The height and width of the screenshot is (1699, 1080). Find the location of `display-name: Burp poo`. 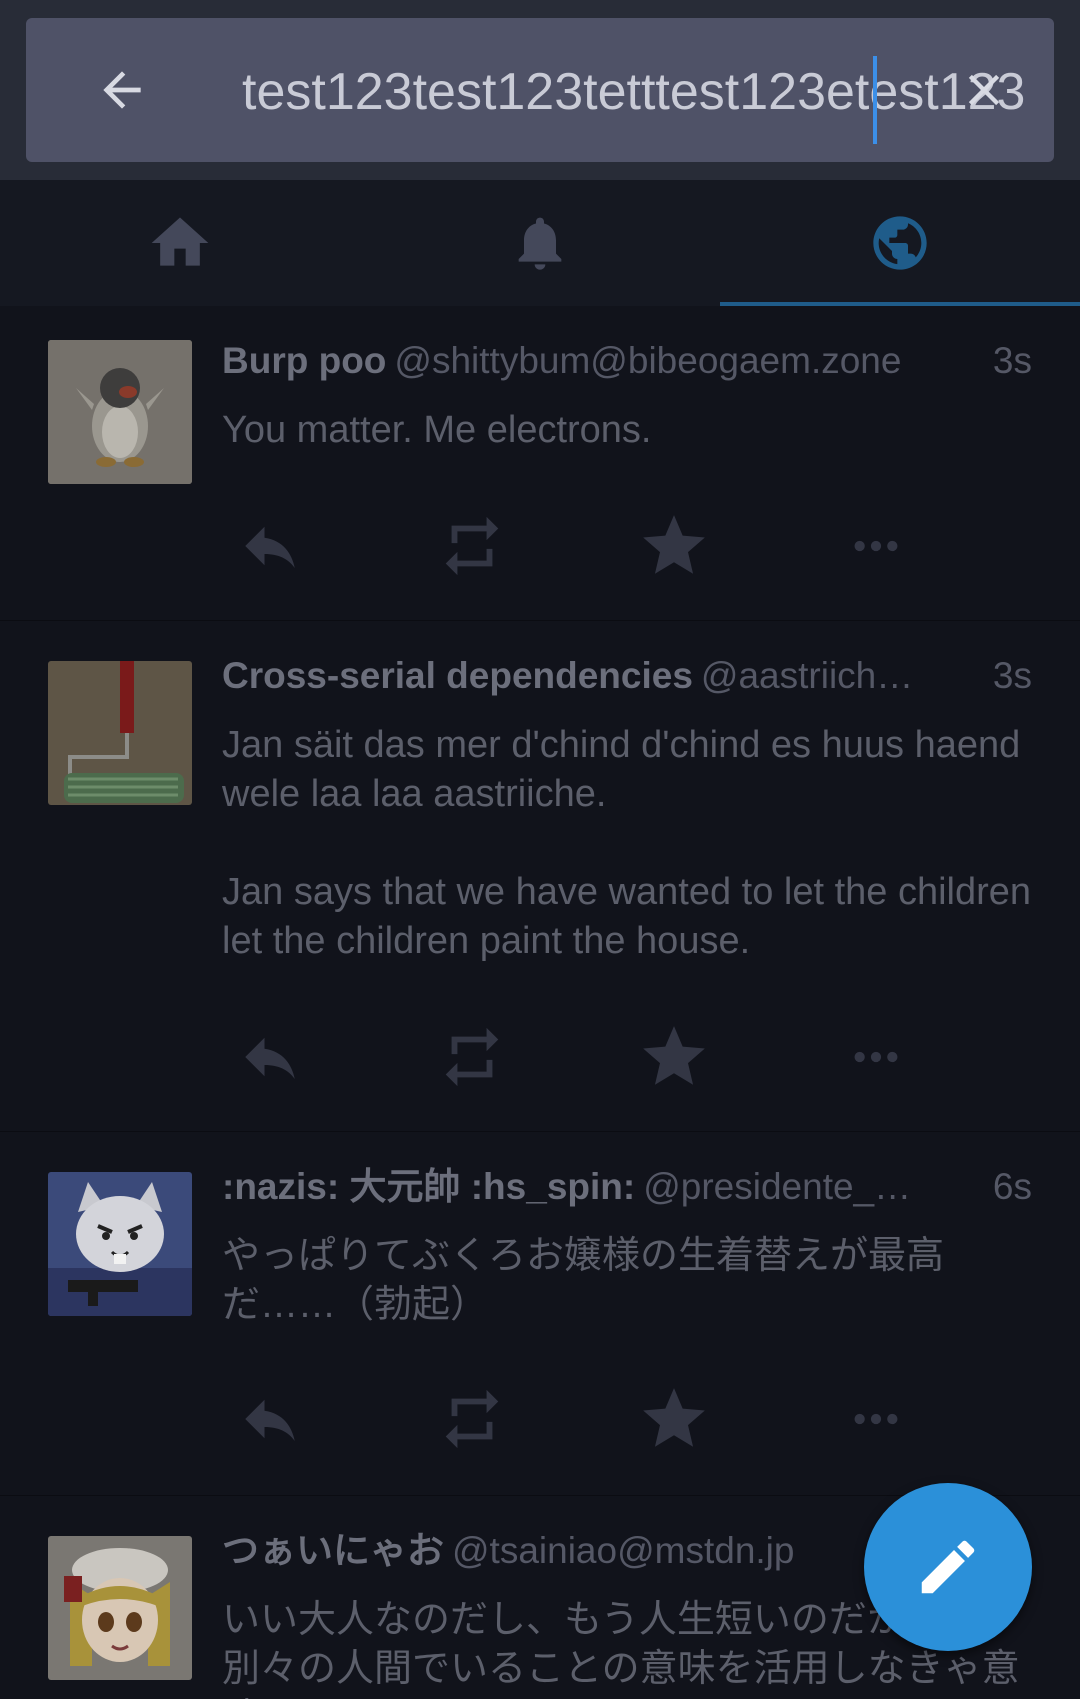

display-name: Burp poo is located at coordinates (304, 360).